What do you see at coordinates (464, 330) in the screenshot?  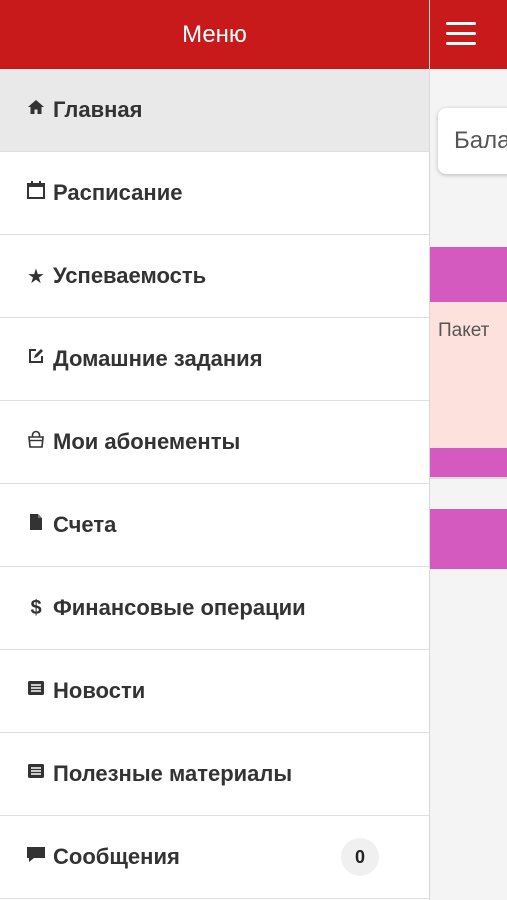 I see `package-label: Пакет` at bounding box center [464, 330].